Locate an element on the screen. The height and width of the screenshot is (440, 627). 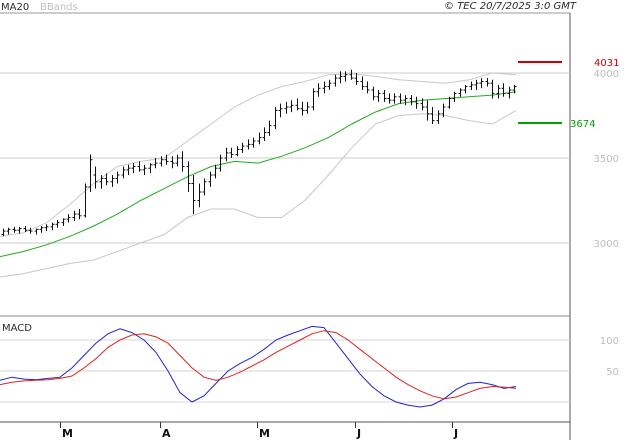
month-label-3: J is located at coordinates (358, 433).